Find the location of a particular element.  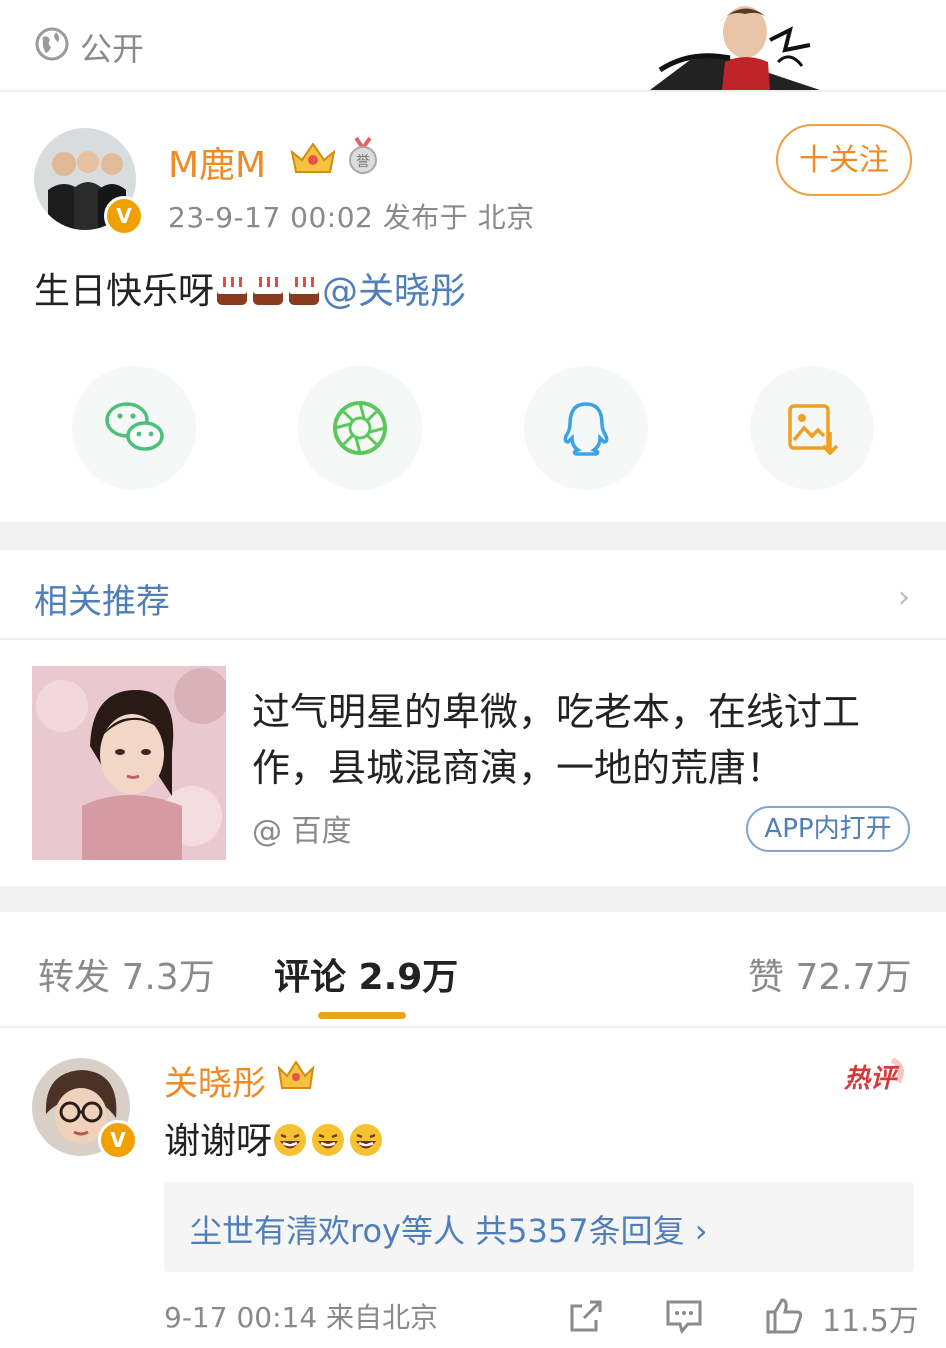

commenter-name: 关晓彤 is located at coordinates (215, 1080).